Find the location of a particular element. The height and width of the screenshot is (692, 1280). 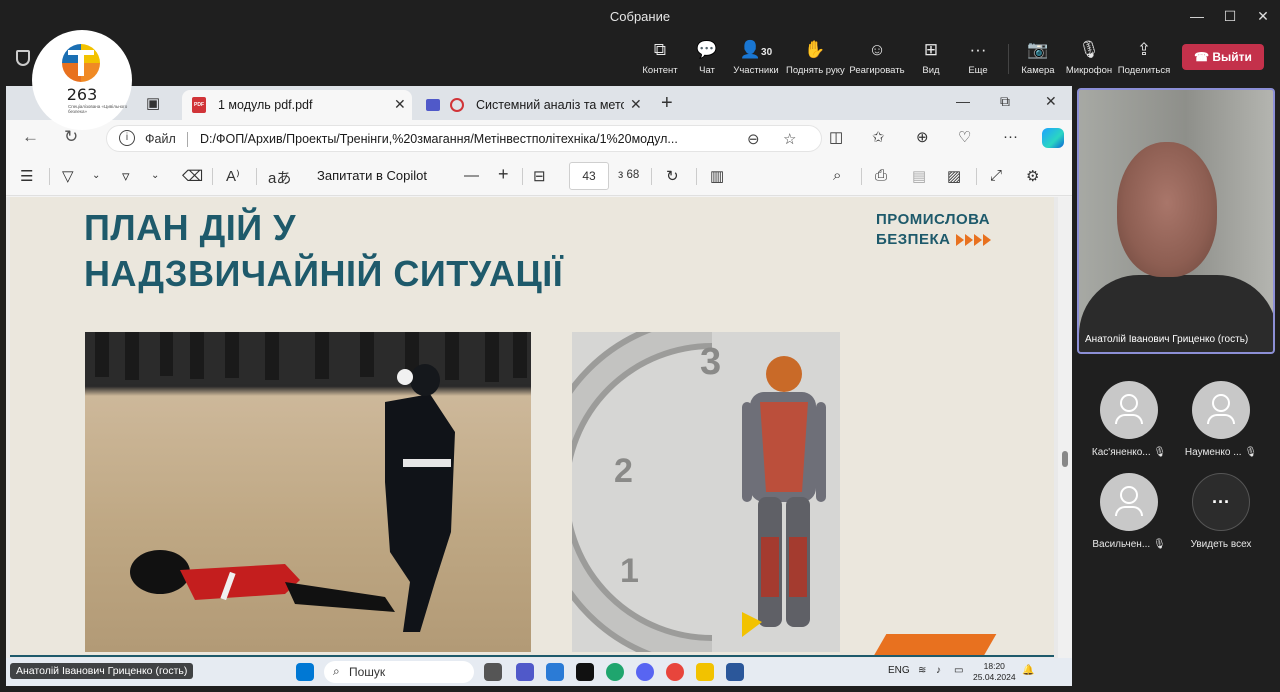

participant-tile: Кас'яненко... 🎙 is located at coordinates (1129, 419).